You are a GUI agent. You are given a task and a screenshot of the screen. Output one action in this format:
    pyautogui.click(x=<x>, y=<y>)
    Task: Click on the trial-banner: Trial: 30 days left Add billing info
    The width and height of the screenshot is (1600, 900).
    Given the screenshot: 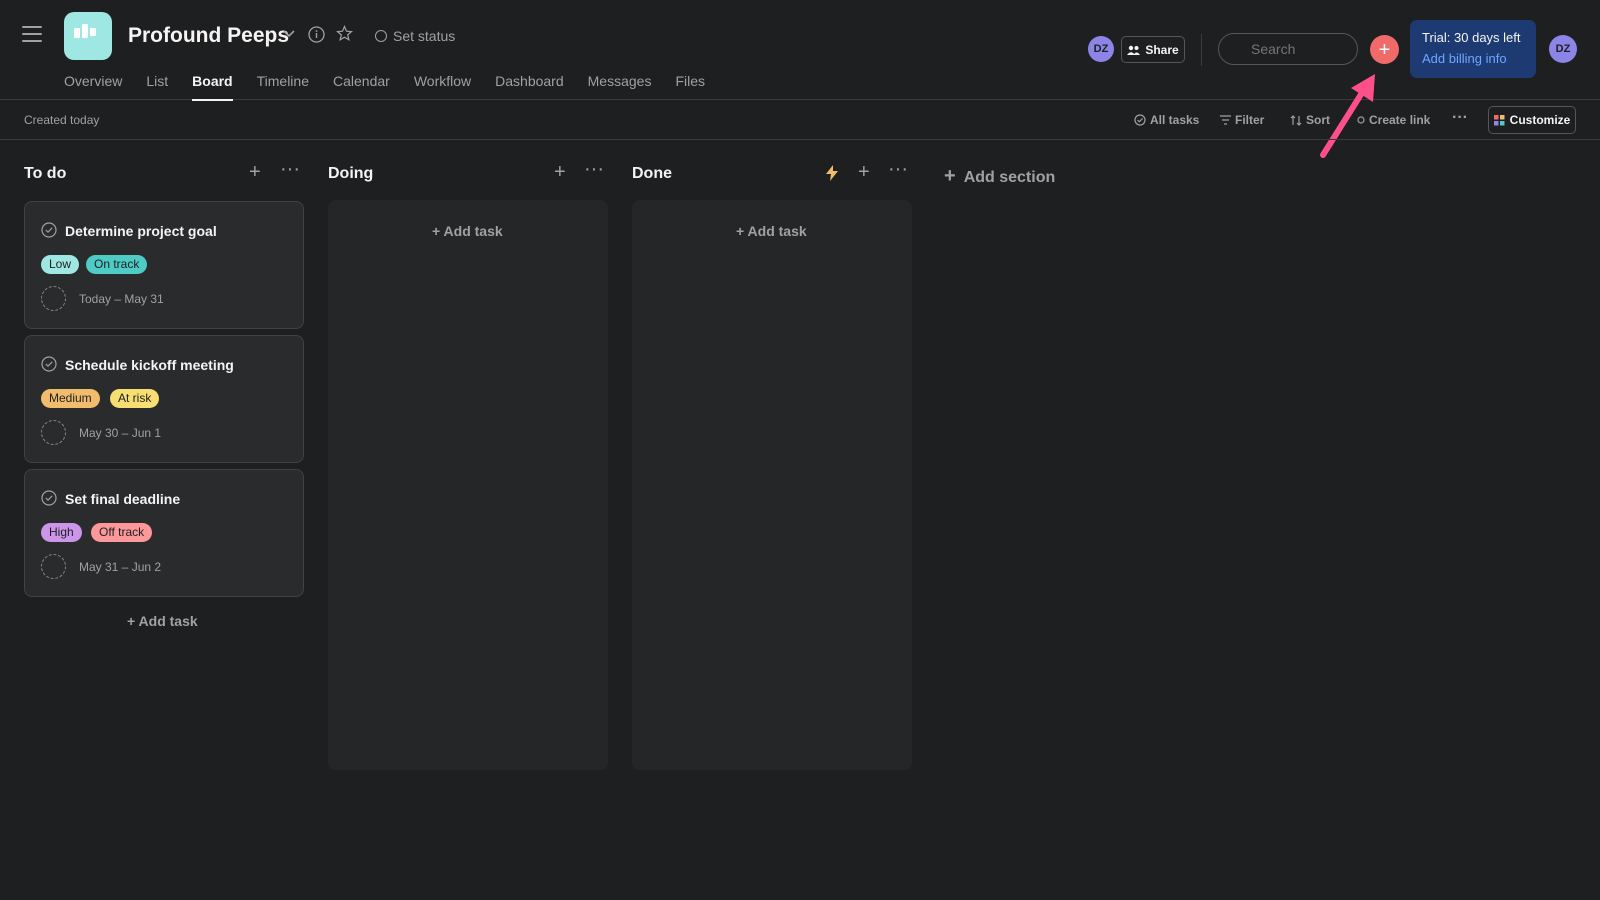 What is the action you would take?
    pyautogui.click(x=1473, y=49)
    